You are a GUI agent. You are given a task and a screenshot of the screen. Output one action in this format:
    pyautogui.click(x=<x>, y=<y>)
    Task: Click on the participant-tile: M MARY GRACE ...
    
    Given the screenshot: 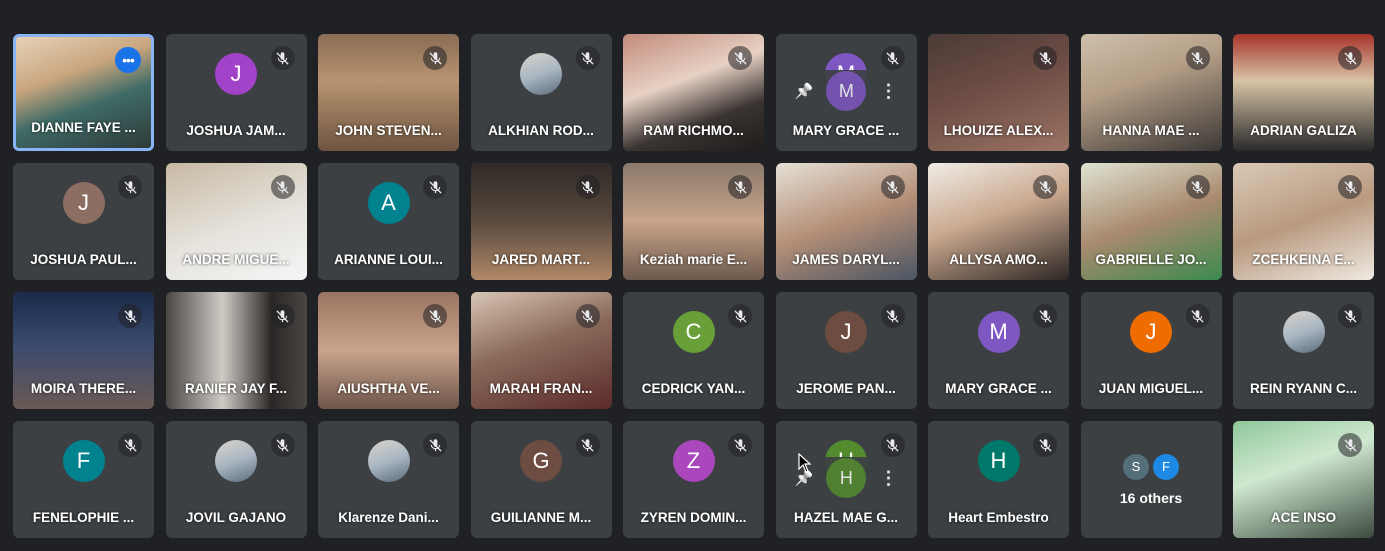 What is the action you would take?
    pyautogui.click(x=998, y=350)
    